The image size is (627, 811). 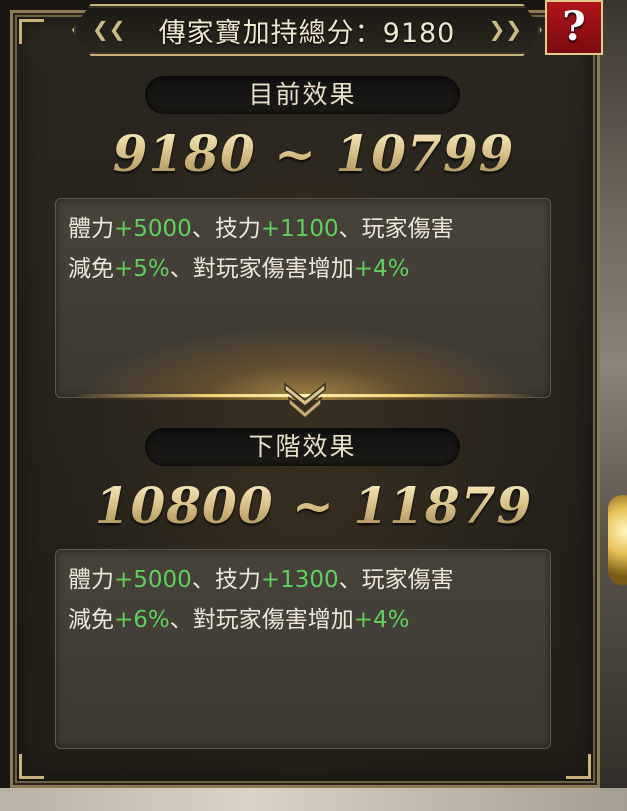 I want to click on current-effect-label: 目前效果, so click(x=302, y=95).